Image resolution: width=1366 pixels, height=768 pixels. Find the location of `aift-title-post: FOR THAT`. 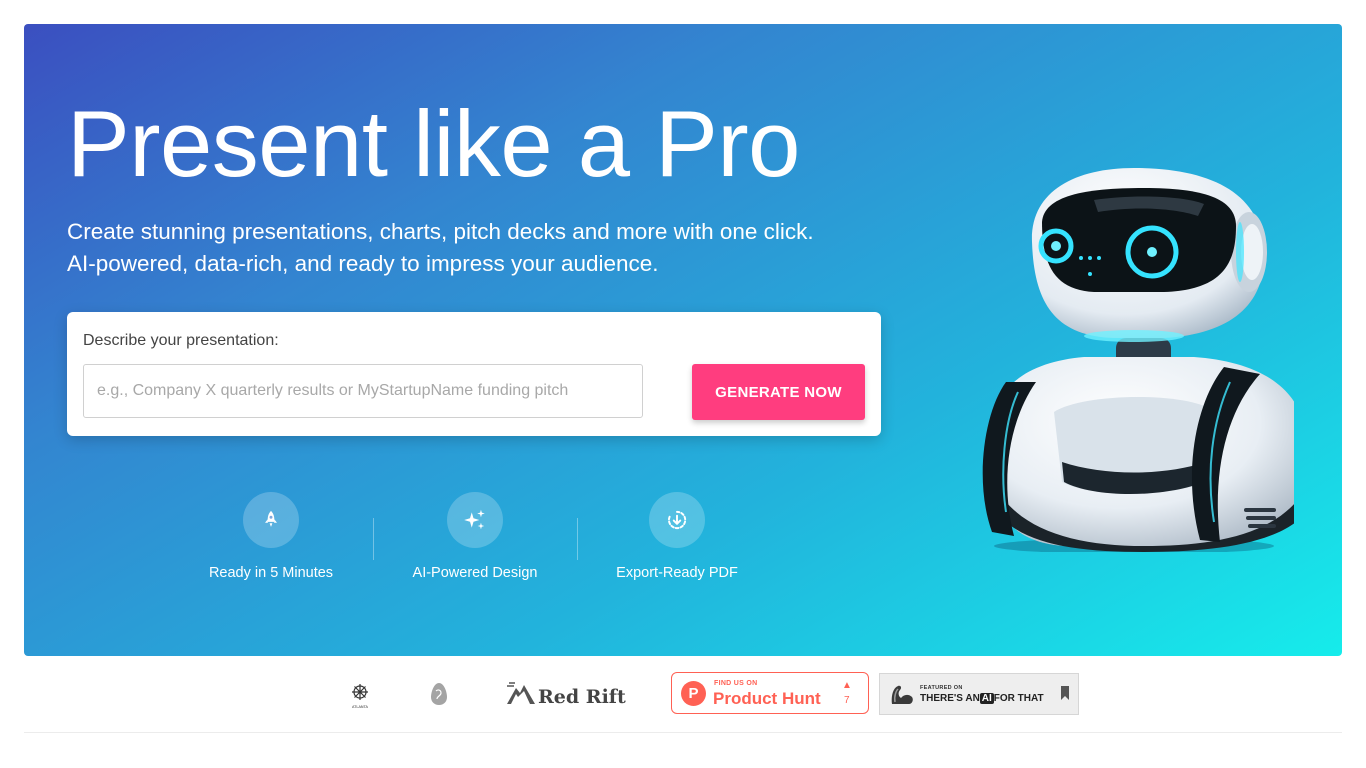

aift-title-post: FOR THAT is located at coordinates (1018, 698).